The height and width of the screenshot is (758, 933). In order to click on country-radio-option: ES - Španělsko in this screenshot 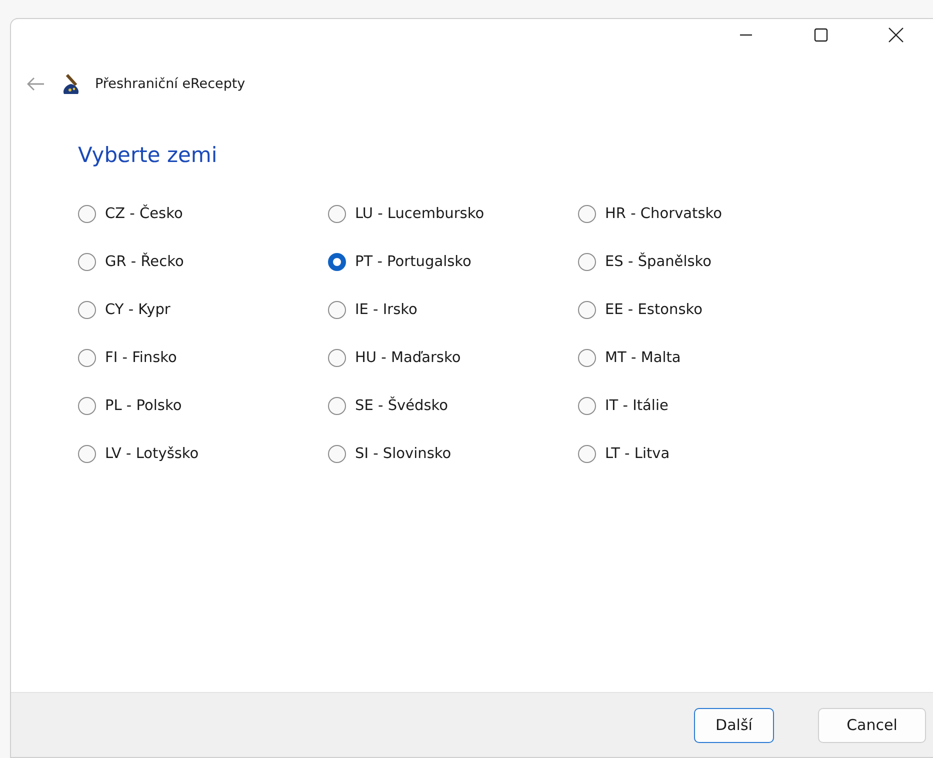, I will do `click(703, 262)`.